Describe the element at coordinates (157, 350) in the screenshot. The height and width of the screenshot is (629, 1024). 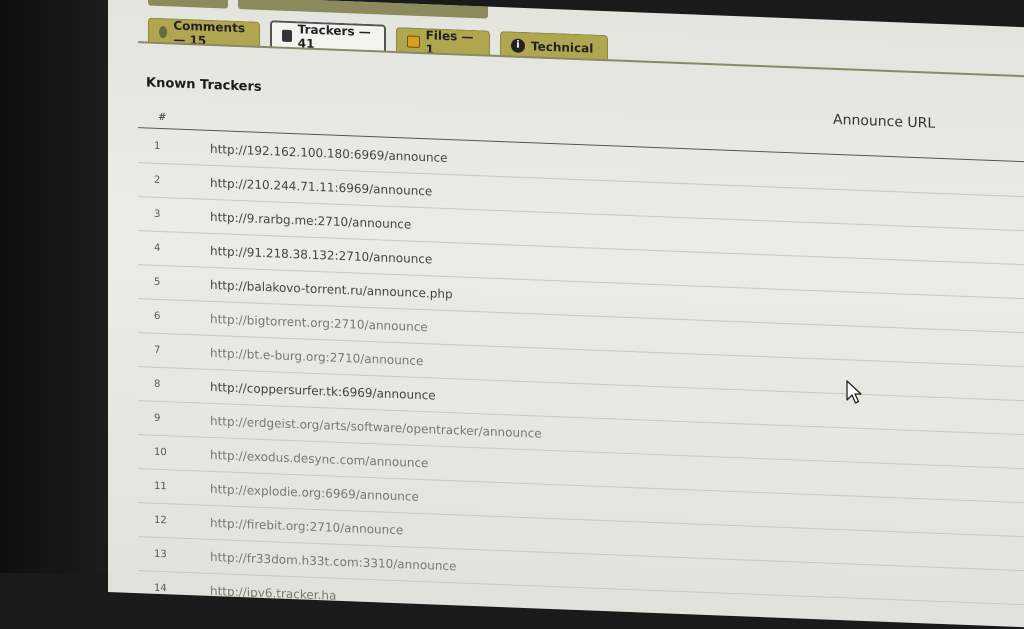
I see `row-number: 7` at that location.